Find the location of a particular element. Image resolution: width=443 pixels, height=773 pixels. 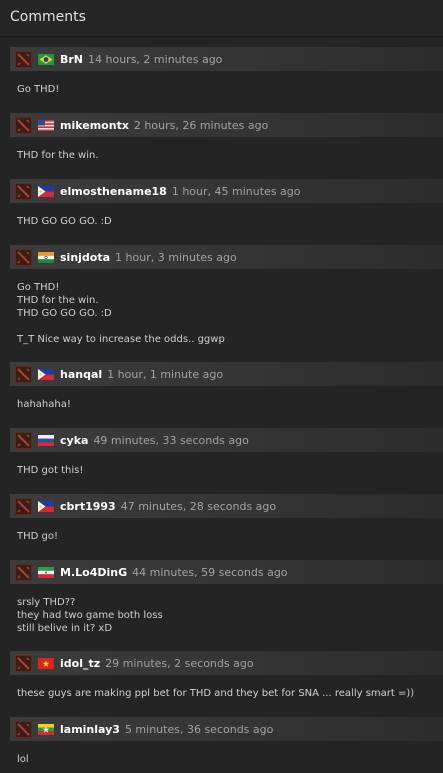

timestamp: 29 minutes, 2 seconds ago is located at coordinates (179, 663).